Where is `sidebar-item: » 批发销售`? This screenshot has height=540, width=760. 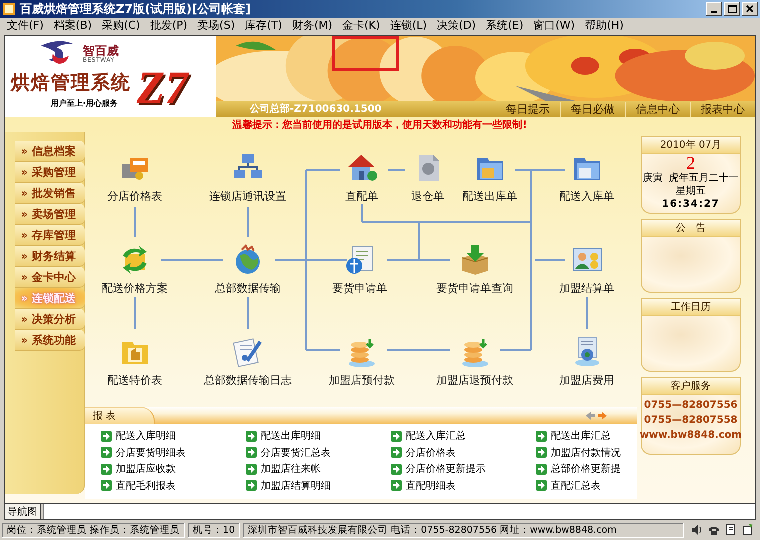
sidebar-item: » 批发销售 is located at coordinates (50, 193).